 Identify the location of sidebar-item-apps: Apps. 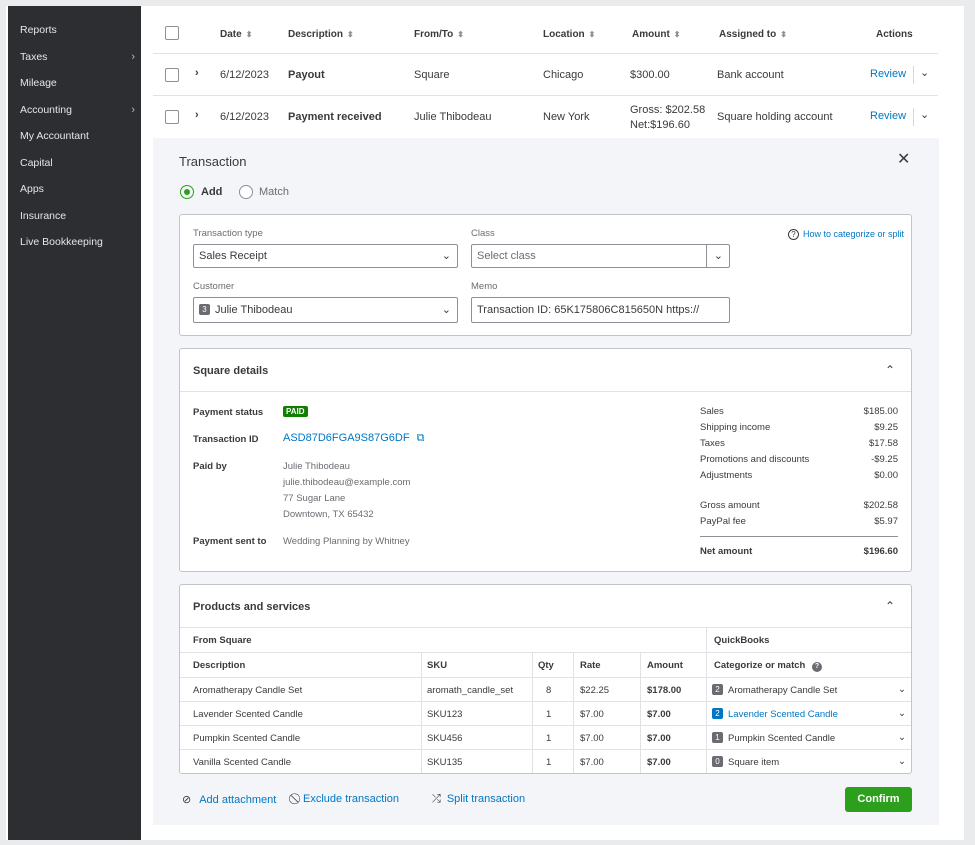
(77, 189).